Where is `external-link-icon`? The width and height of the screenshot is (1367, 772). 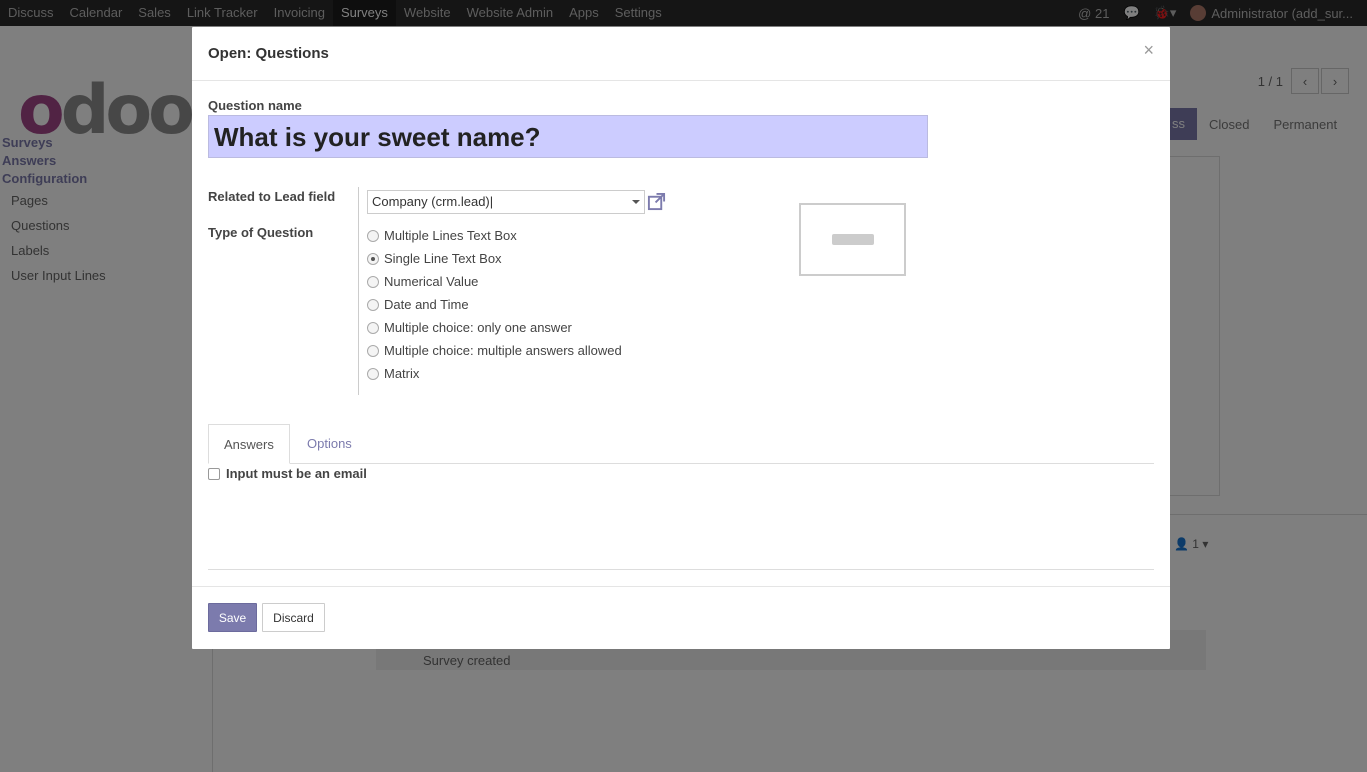 external-link-icon is located at coordinates (656, 201).